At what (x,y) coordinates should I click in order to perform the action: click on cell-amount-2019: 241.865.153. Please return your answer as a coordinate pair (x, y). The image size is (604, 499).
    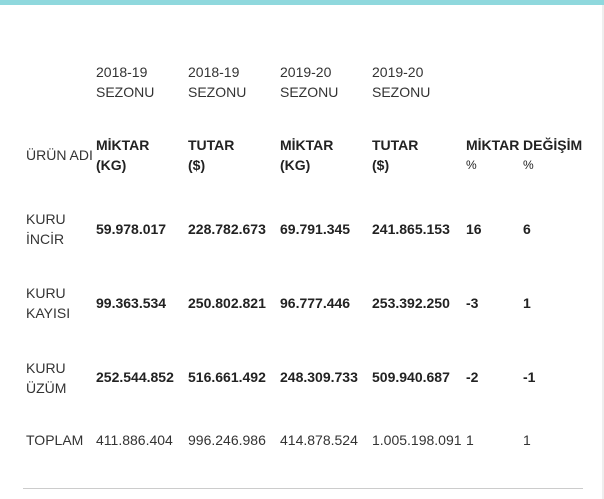
    Looking at the image, I should click on (411, 229).